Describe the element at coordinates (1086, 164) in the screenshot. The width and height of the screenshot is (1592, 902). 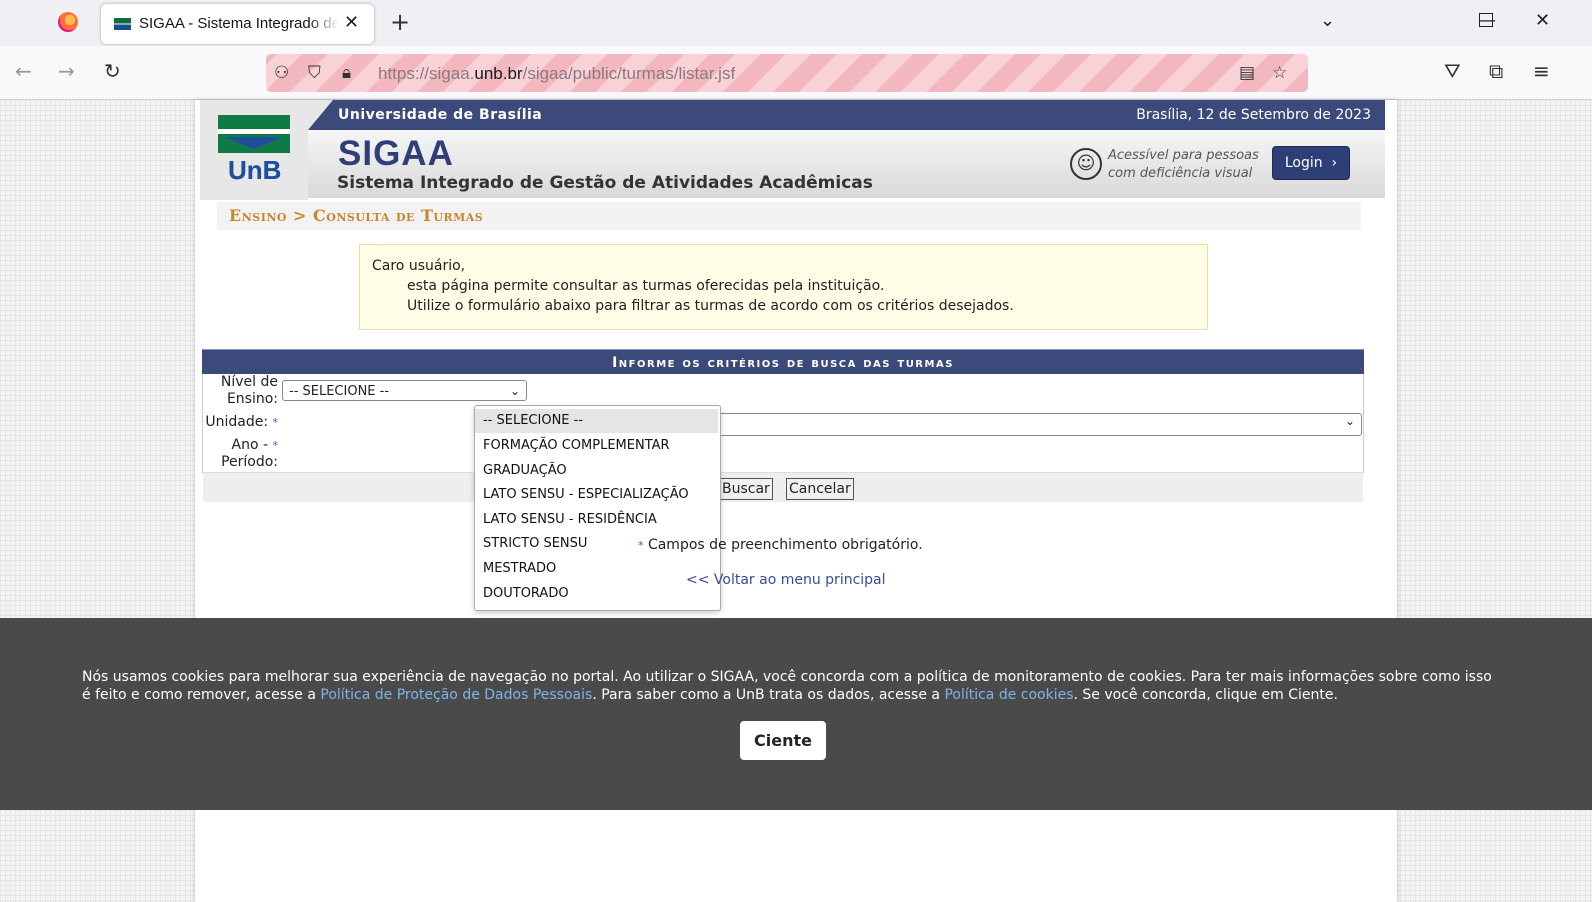
I see `accessibility-icon: ☺` at that location.